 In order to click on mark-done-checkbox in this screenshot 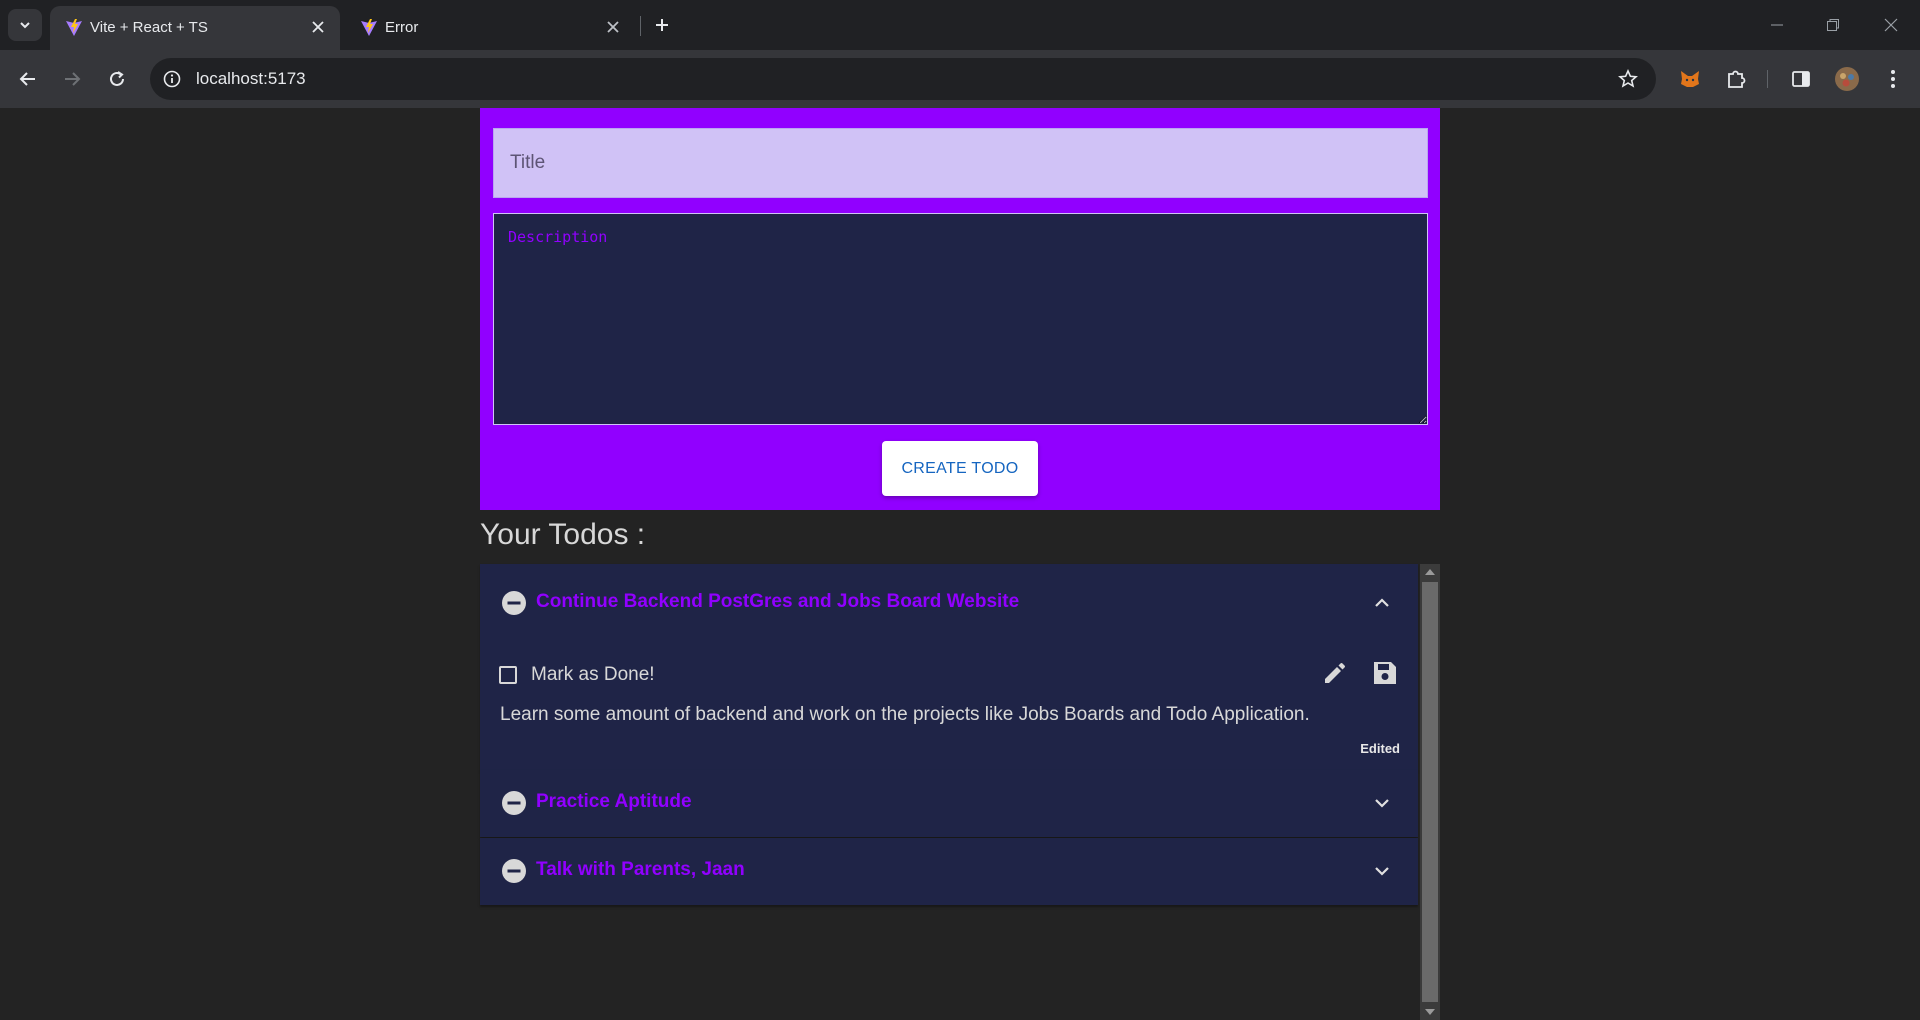, I will do `click(508, 675)`.